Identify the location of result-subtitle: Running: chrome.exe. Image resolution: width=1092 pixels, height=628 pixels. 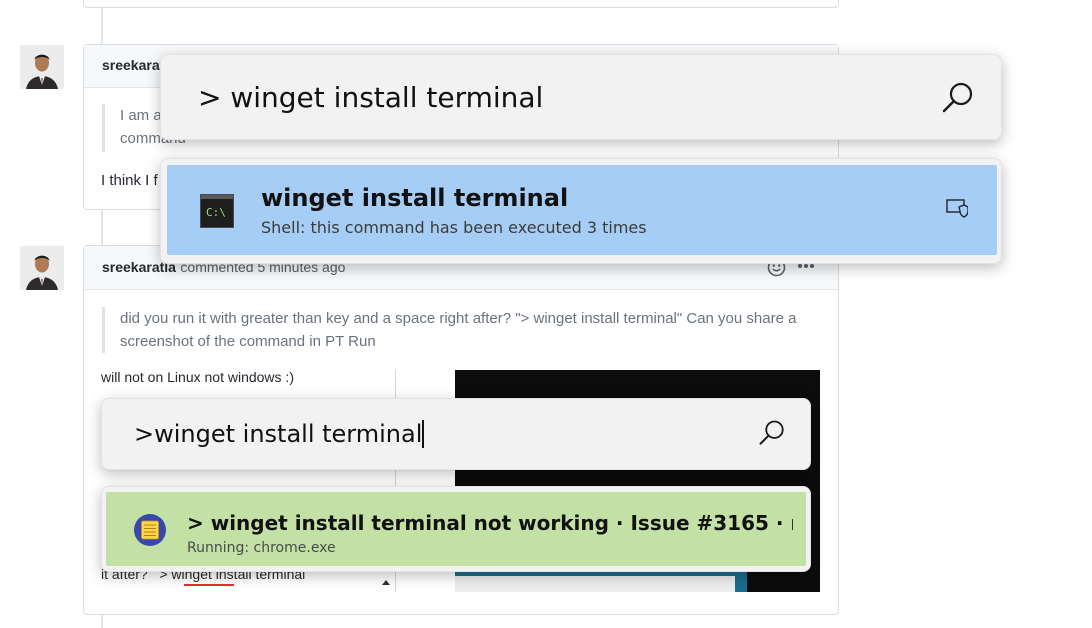
(261, 548).